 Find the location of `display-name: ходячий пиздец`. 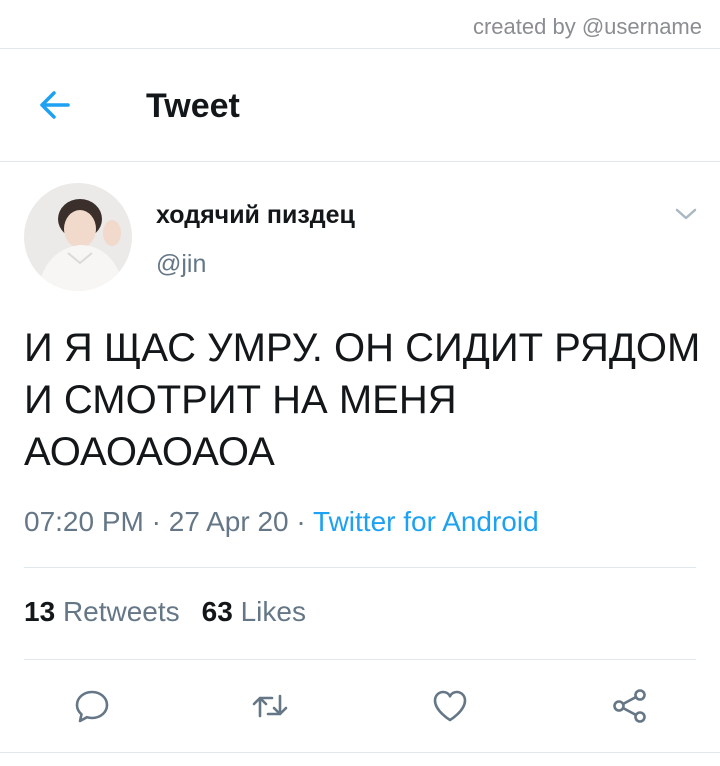

display-name: ходячий пиздец is located at coordinates (255, 215).